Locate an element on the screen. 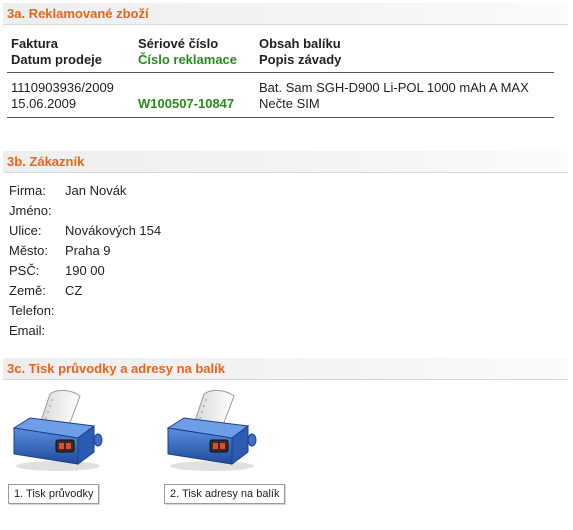  header-claim-number: Číslo reklamace is located at coordinates (188, 59).